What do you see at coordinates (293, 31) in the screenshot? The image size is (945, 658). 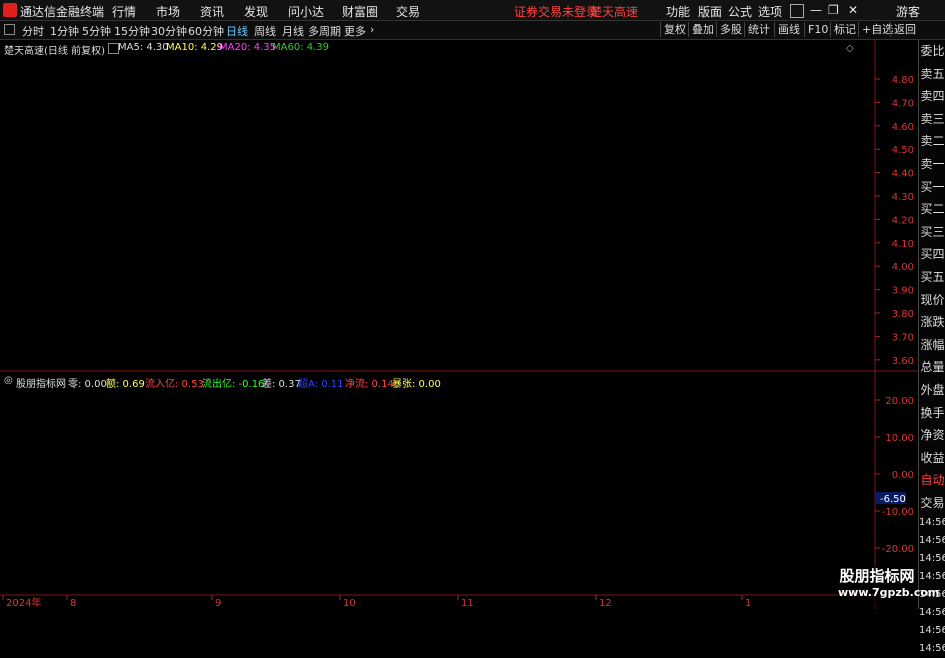 I see `period-tab: 月线` at bounding box center [293, 31].